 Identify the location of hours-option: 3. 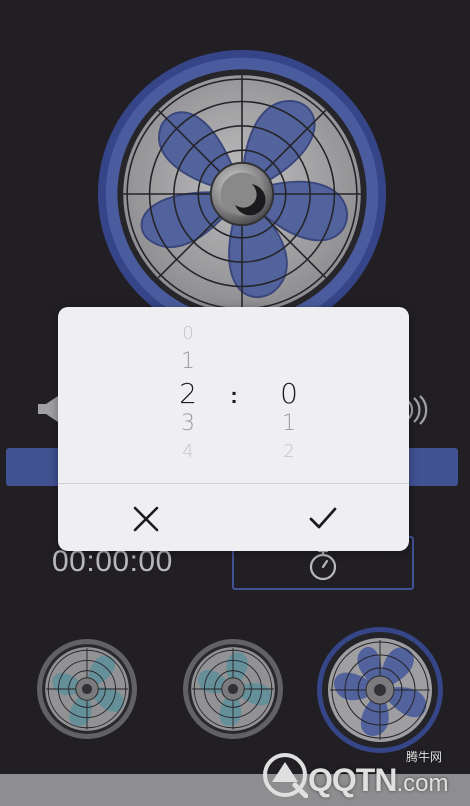
(188, 423).